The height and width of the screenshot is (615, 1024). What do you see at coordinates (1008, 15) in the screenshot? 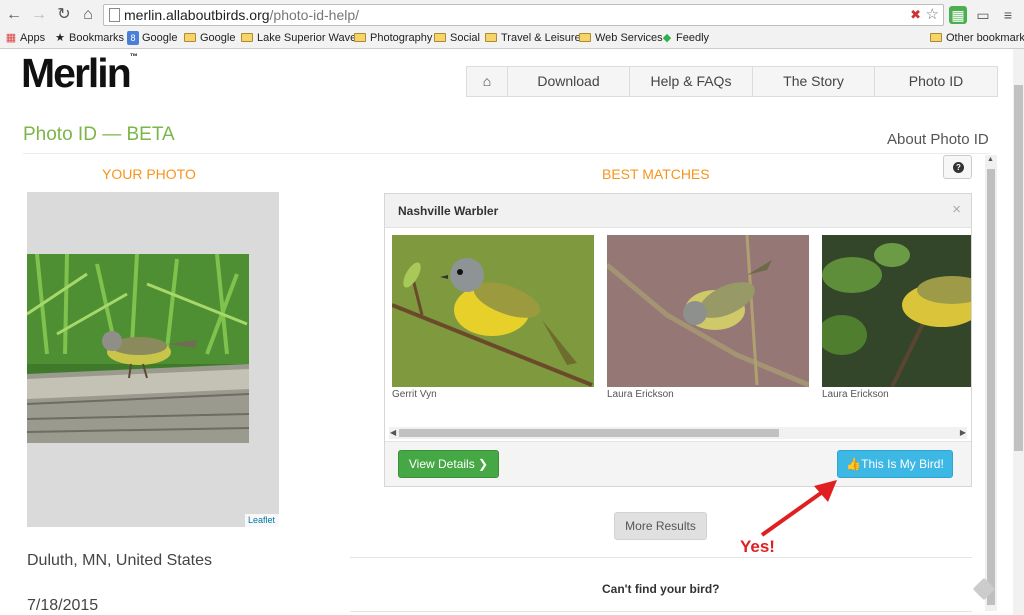
I see `menu-icon: ≡` at bounding box center [1008, 15].